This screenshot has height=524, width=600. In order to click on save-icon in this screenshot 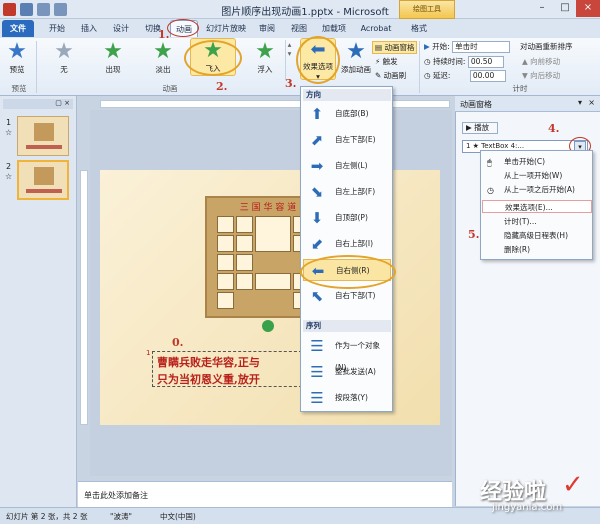, I will do `click(26, 9)`.